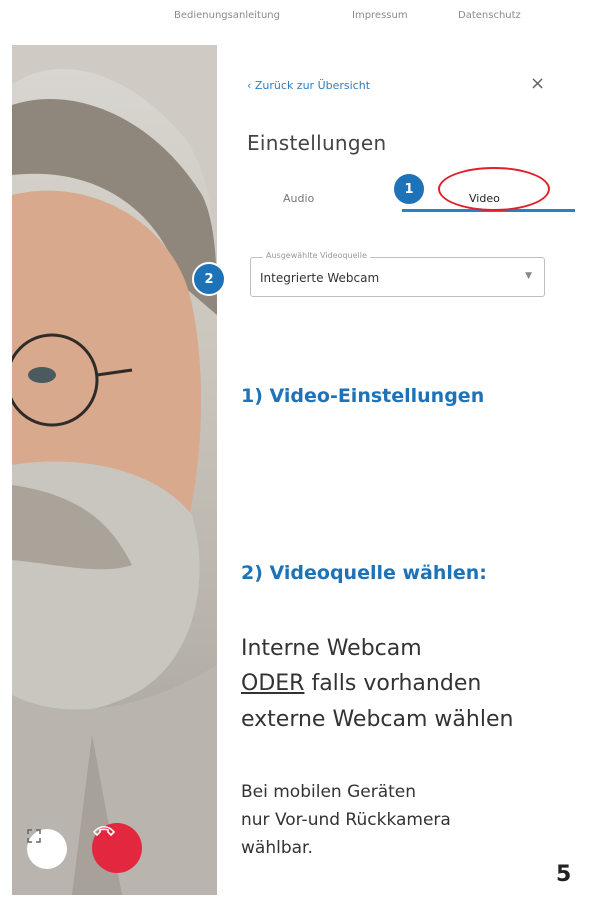 The width and height of the screenshot is (592, 908). Describe the element at coordinates (380, 15) in the screenshot. I see `nav-link-imprint: Impressum` at that location.